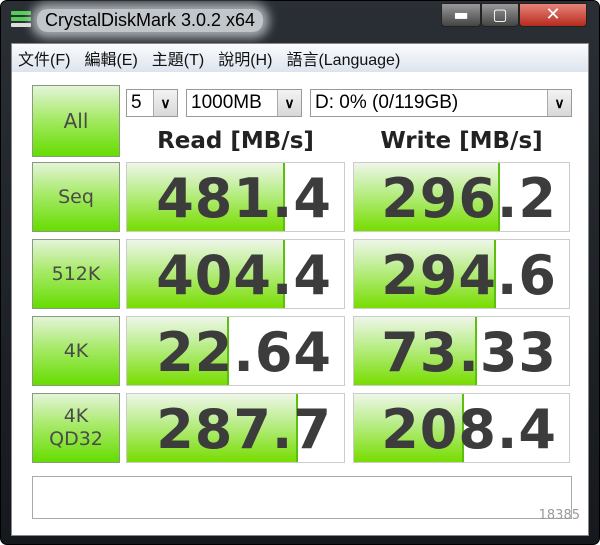  I want to click on read-result-cell: 287.7, so click(235, 428).